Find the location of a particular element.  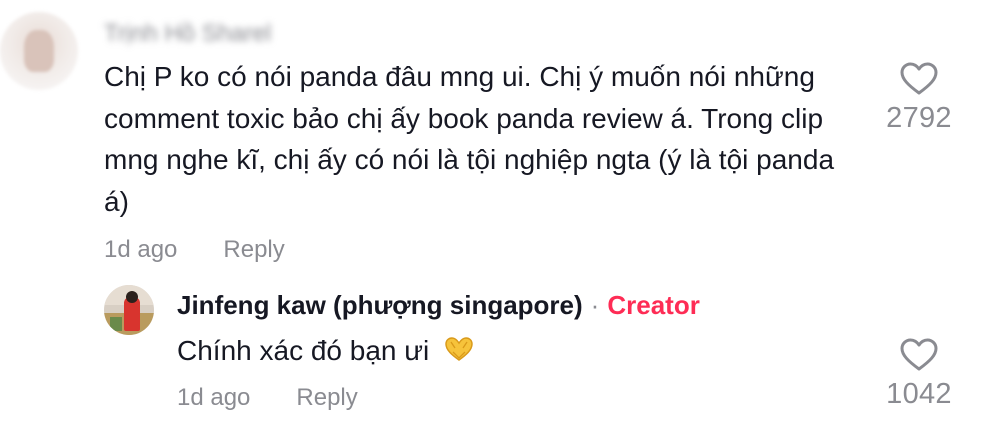

reply-header: Jinfeng kaw (phượng singapore) · Creator is located at coordinates (438, 305).